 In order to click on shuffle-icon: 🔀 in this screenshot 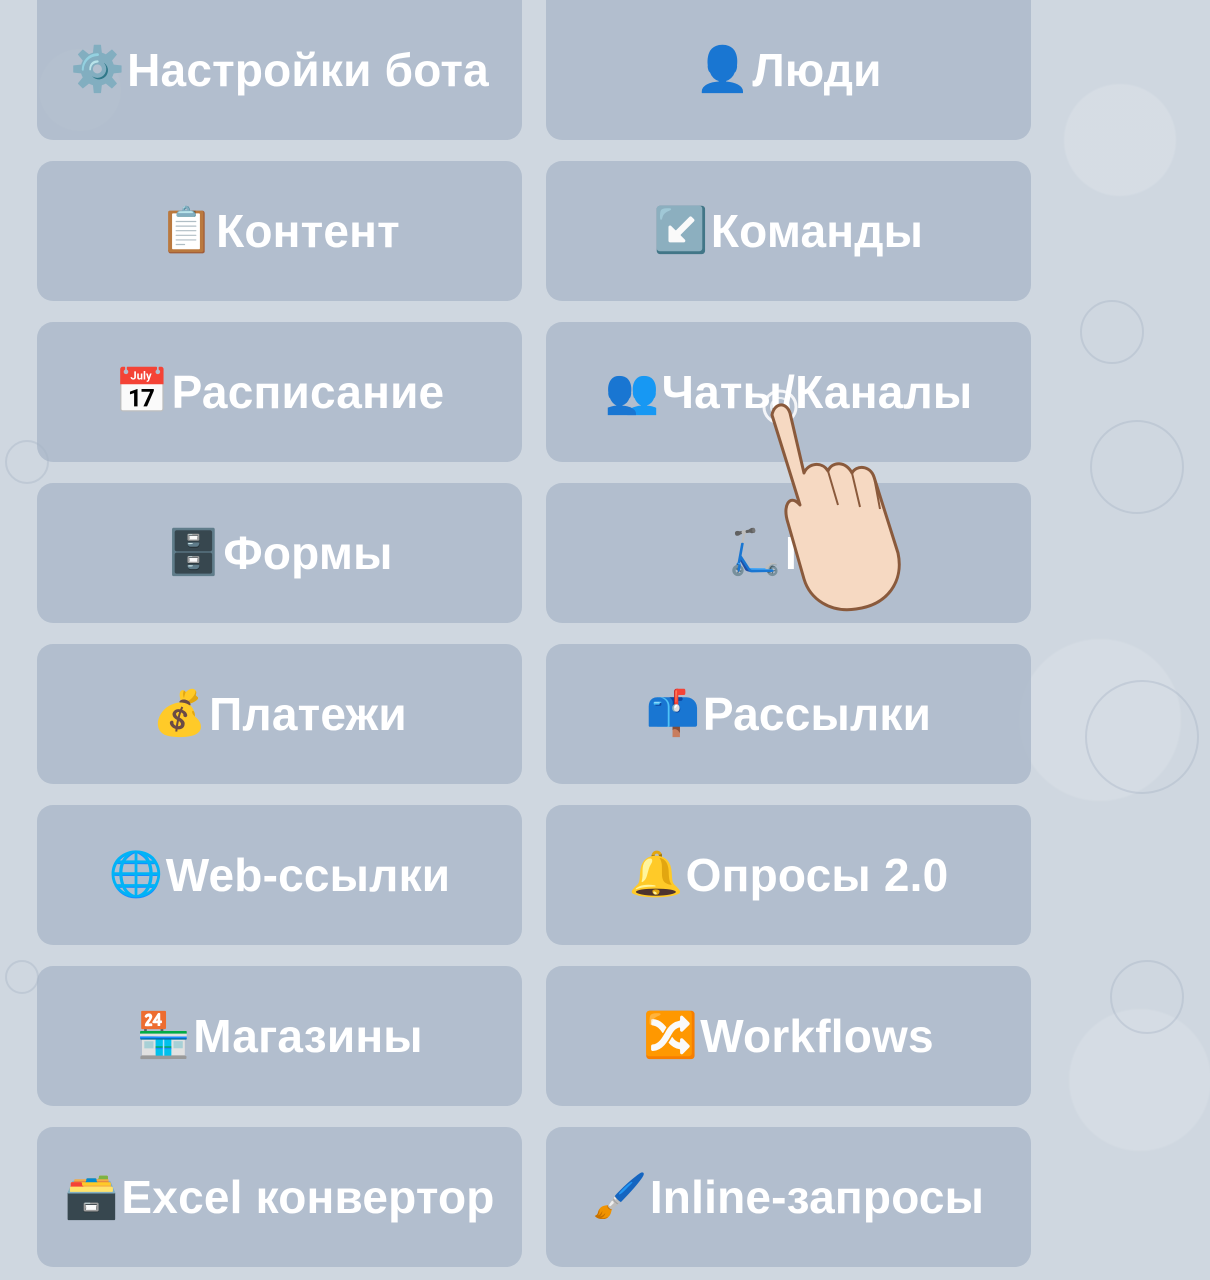, I will do `click(671, 1035)`.